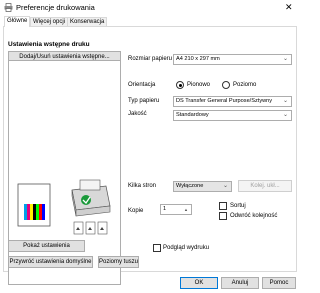 This screenshot has width=320, height=293. I want to click on cancel-button: Anuluj, so click(240, 283).